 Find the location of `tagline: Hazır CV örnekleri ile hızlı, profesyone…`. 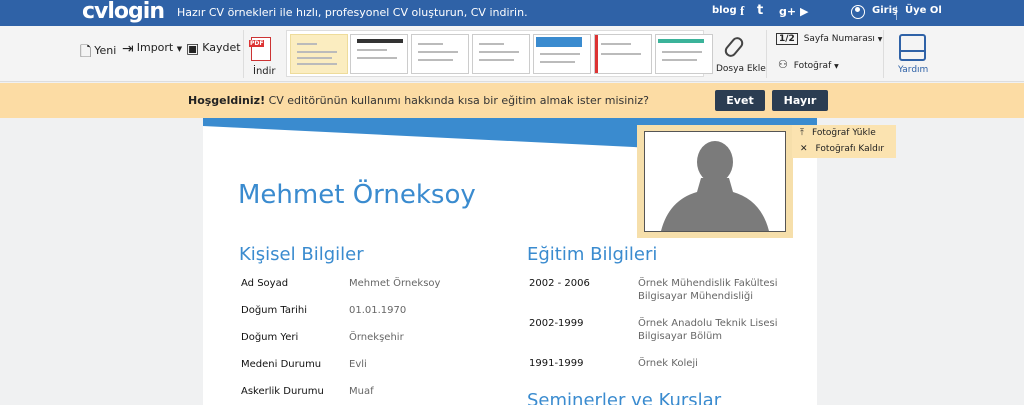

tagline: Hazır CV örnekleri ile hızlı, profesyone… is located at coordinates (352, 12).